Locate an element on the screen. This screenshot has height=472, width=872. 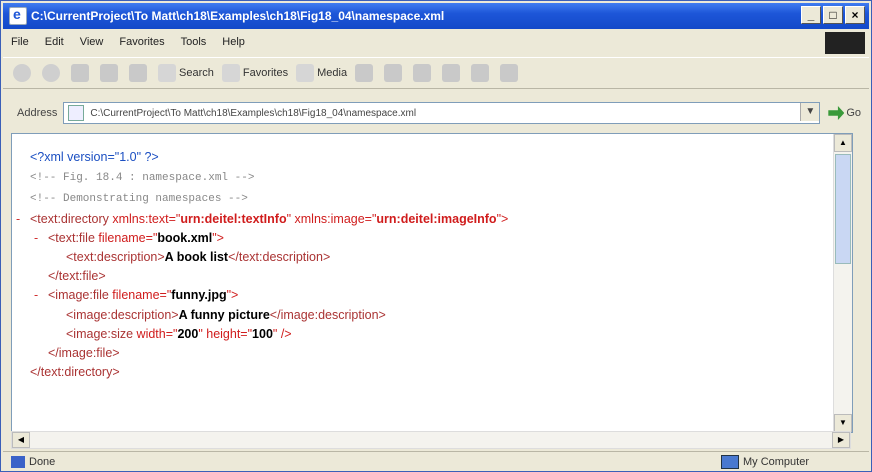
refresh-icon is located at coordinates (109, 73).